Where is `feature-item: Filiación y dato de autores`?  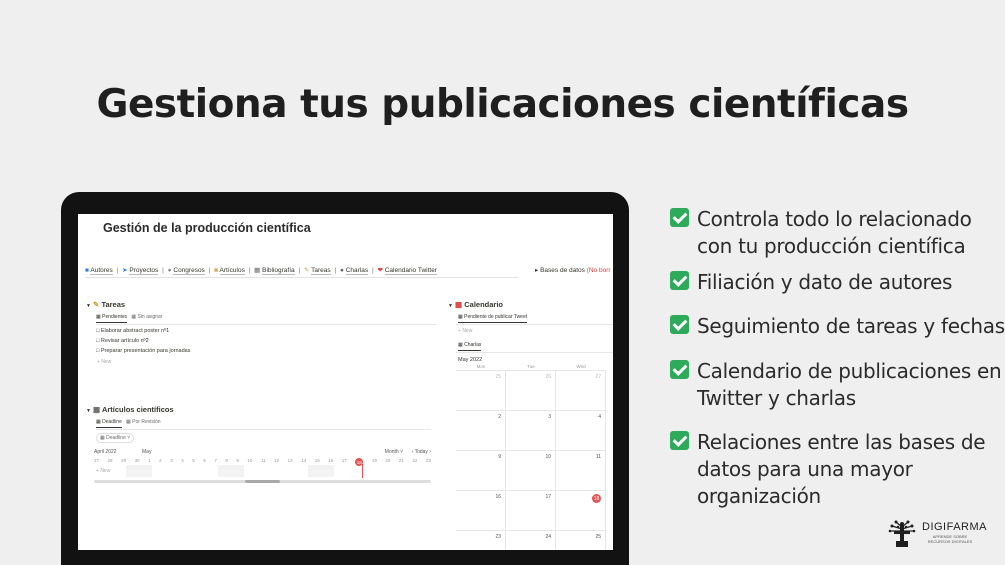
feature-item: Filiación y dato de autores is located at coordinates (837, 282).